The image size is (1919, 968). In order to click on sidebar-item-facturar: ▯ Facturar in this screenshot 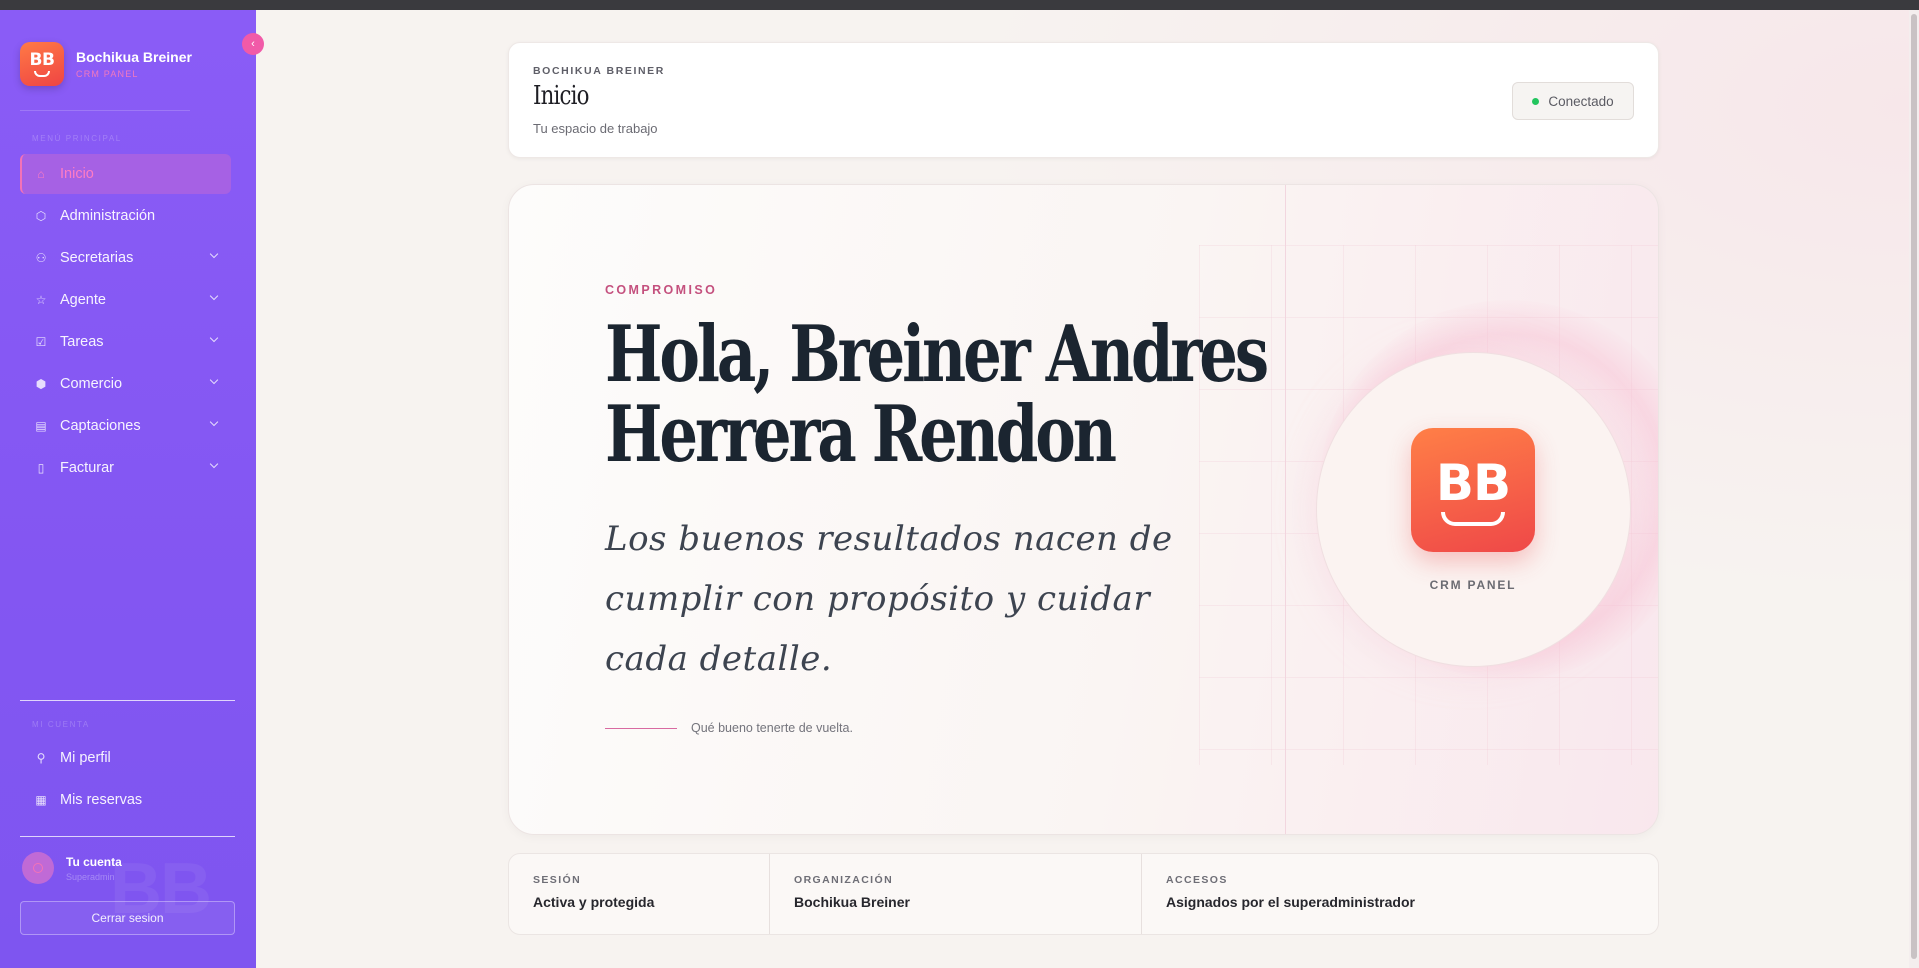, I will do `click(125, 468)`.